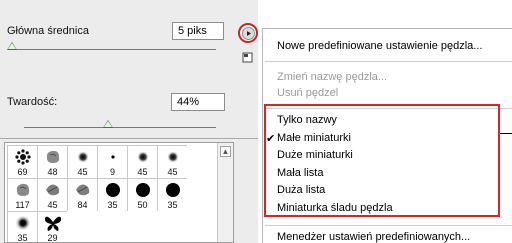 The height and width of the screenshot is (243, 512). I want to click on menu-item-view-option: Duże miniaturki, so click(315, 155).